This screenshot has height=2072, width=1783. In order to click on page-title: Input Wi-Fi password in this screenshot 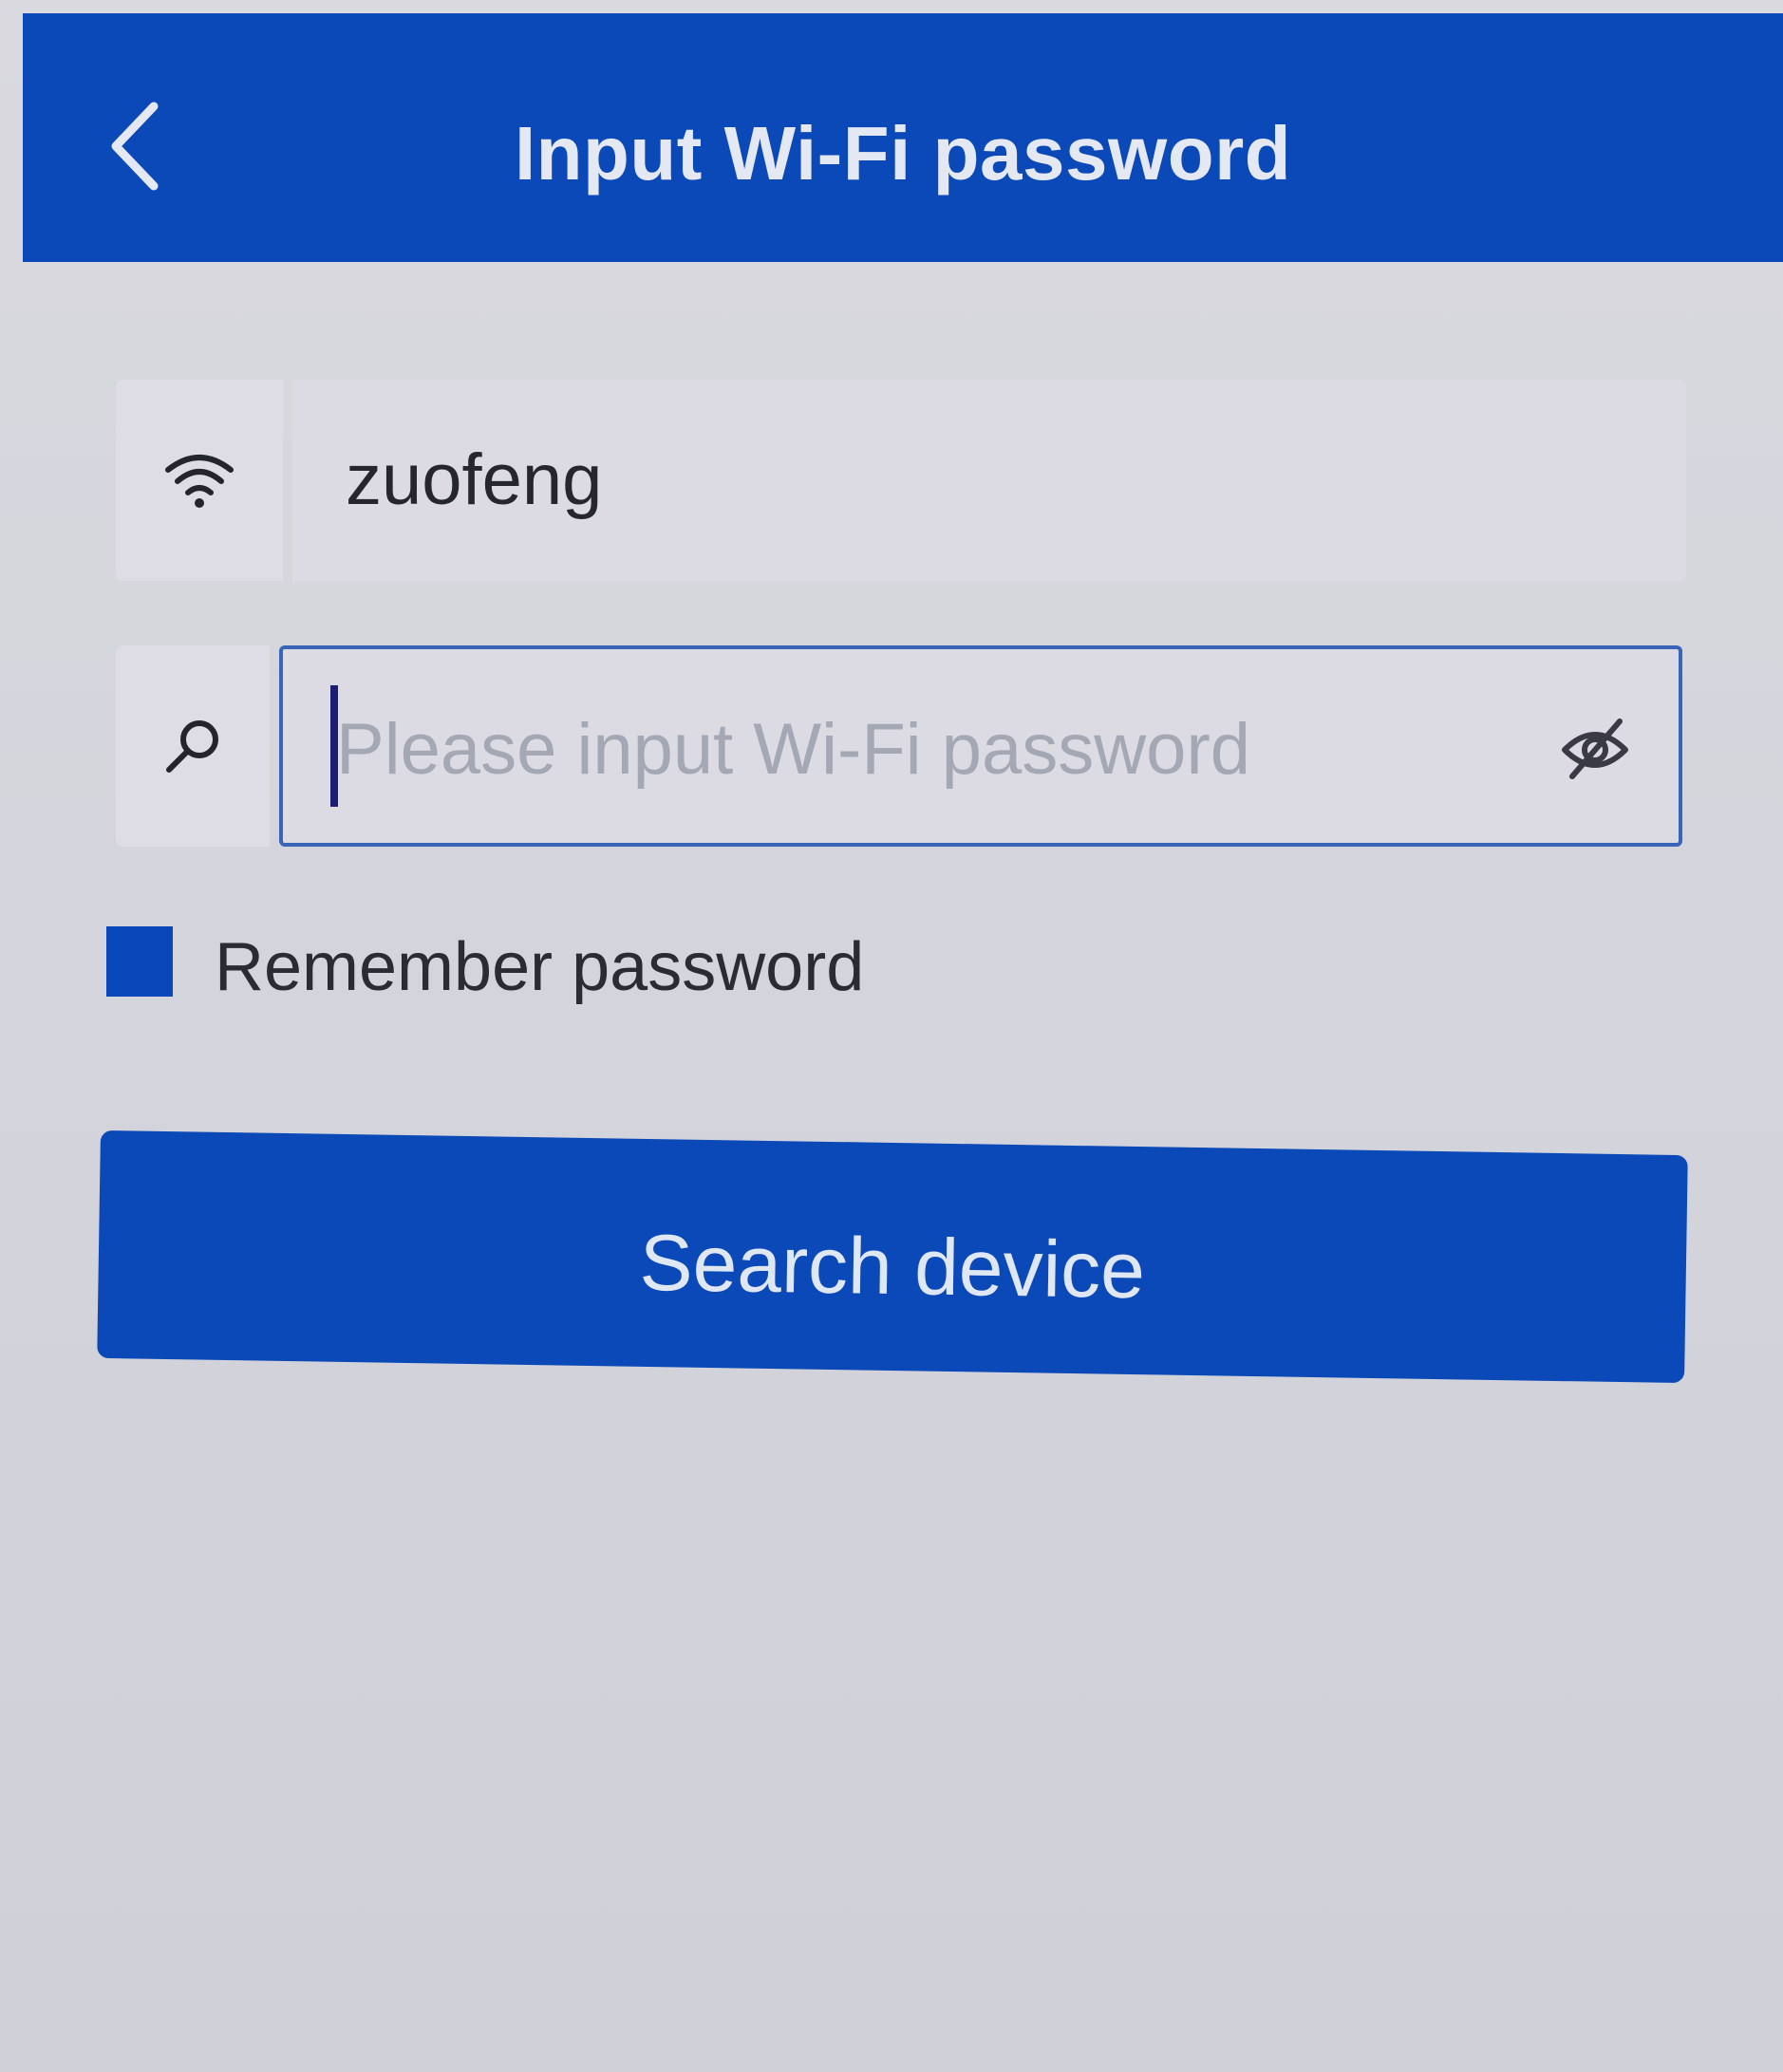, I will do `click(903, 153)`.